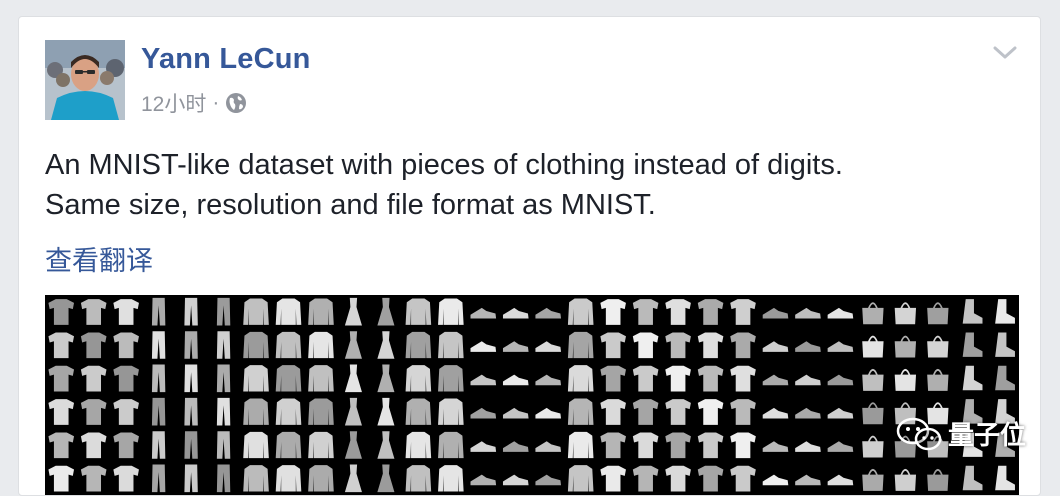 This screenshot has width=1060, height=496. What do you see at coordinates (919, 434) in the screenshot?
I see `wechat-icon` at bounding box center [919, 434].